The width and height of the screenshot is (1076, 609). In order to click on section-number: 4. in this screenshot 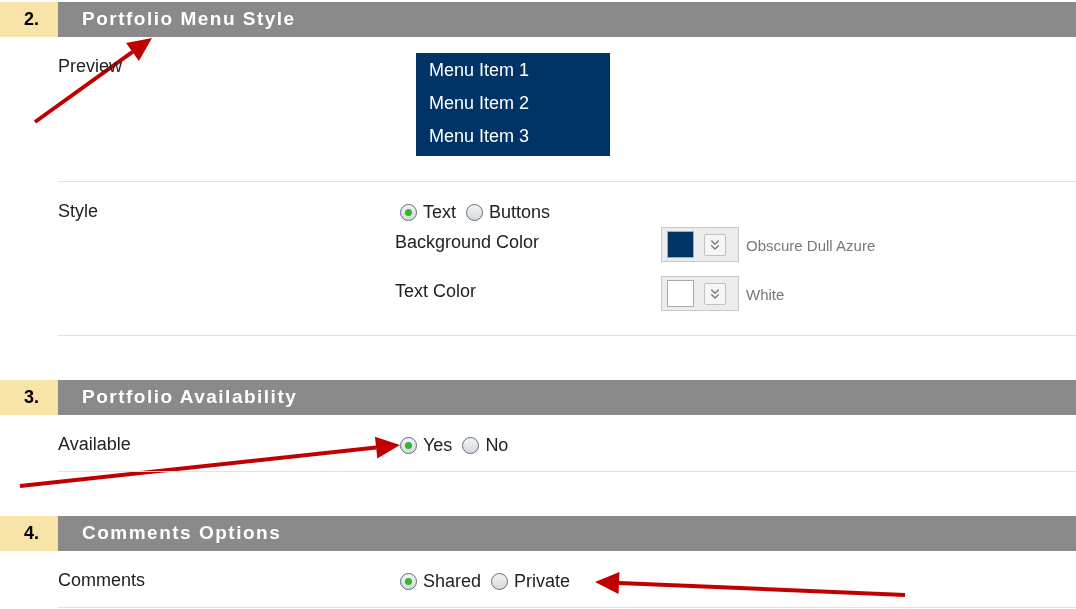, I will do `click(29, 533)`.